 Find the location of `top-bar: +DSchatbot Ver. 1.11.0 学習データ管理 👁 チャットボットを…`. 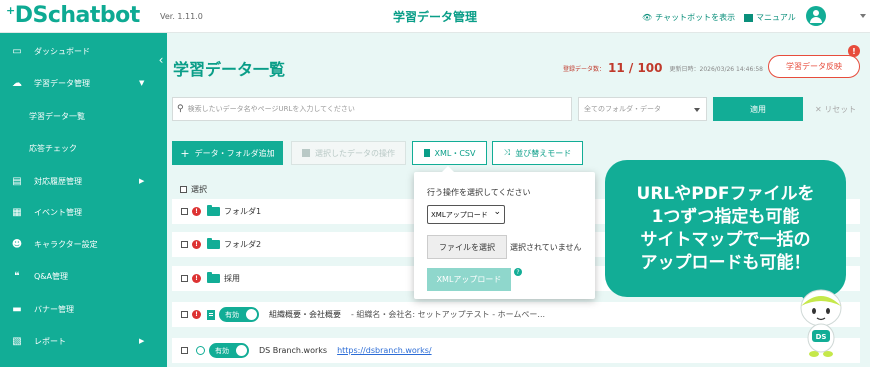

top-bar: +DSchatbot Ver. 1.11.0 学習データ管理 👁 チャットボットを… is located at coordinates (435, 16).